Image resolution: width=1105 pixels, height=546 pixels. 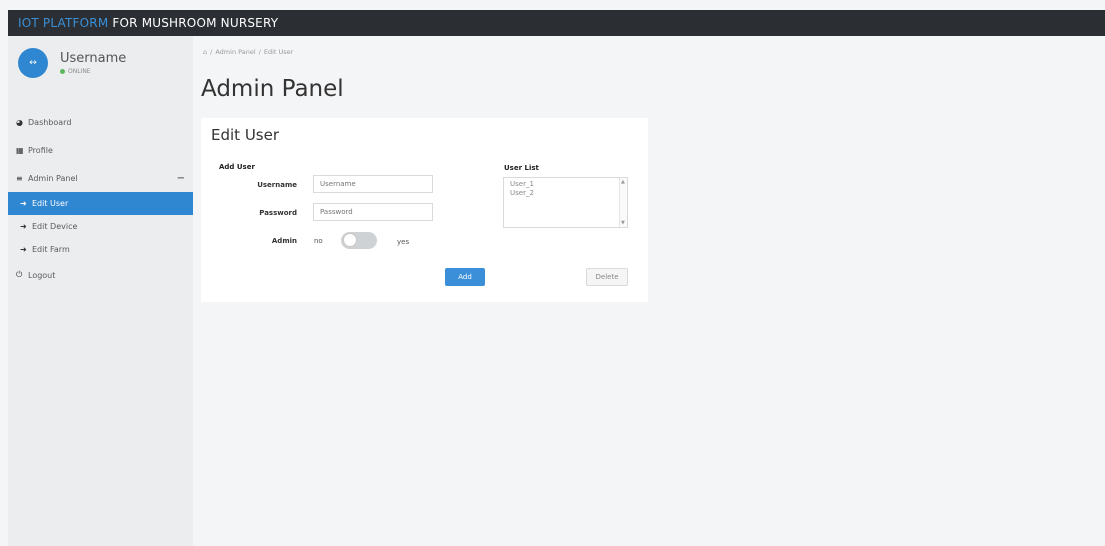 I want to click on sidebar-item-label: Edit User, so click(x=50, y=203).